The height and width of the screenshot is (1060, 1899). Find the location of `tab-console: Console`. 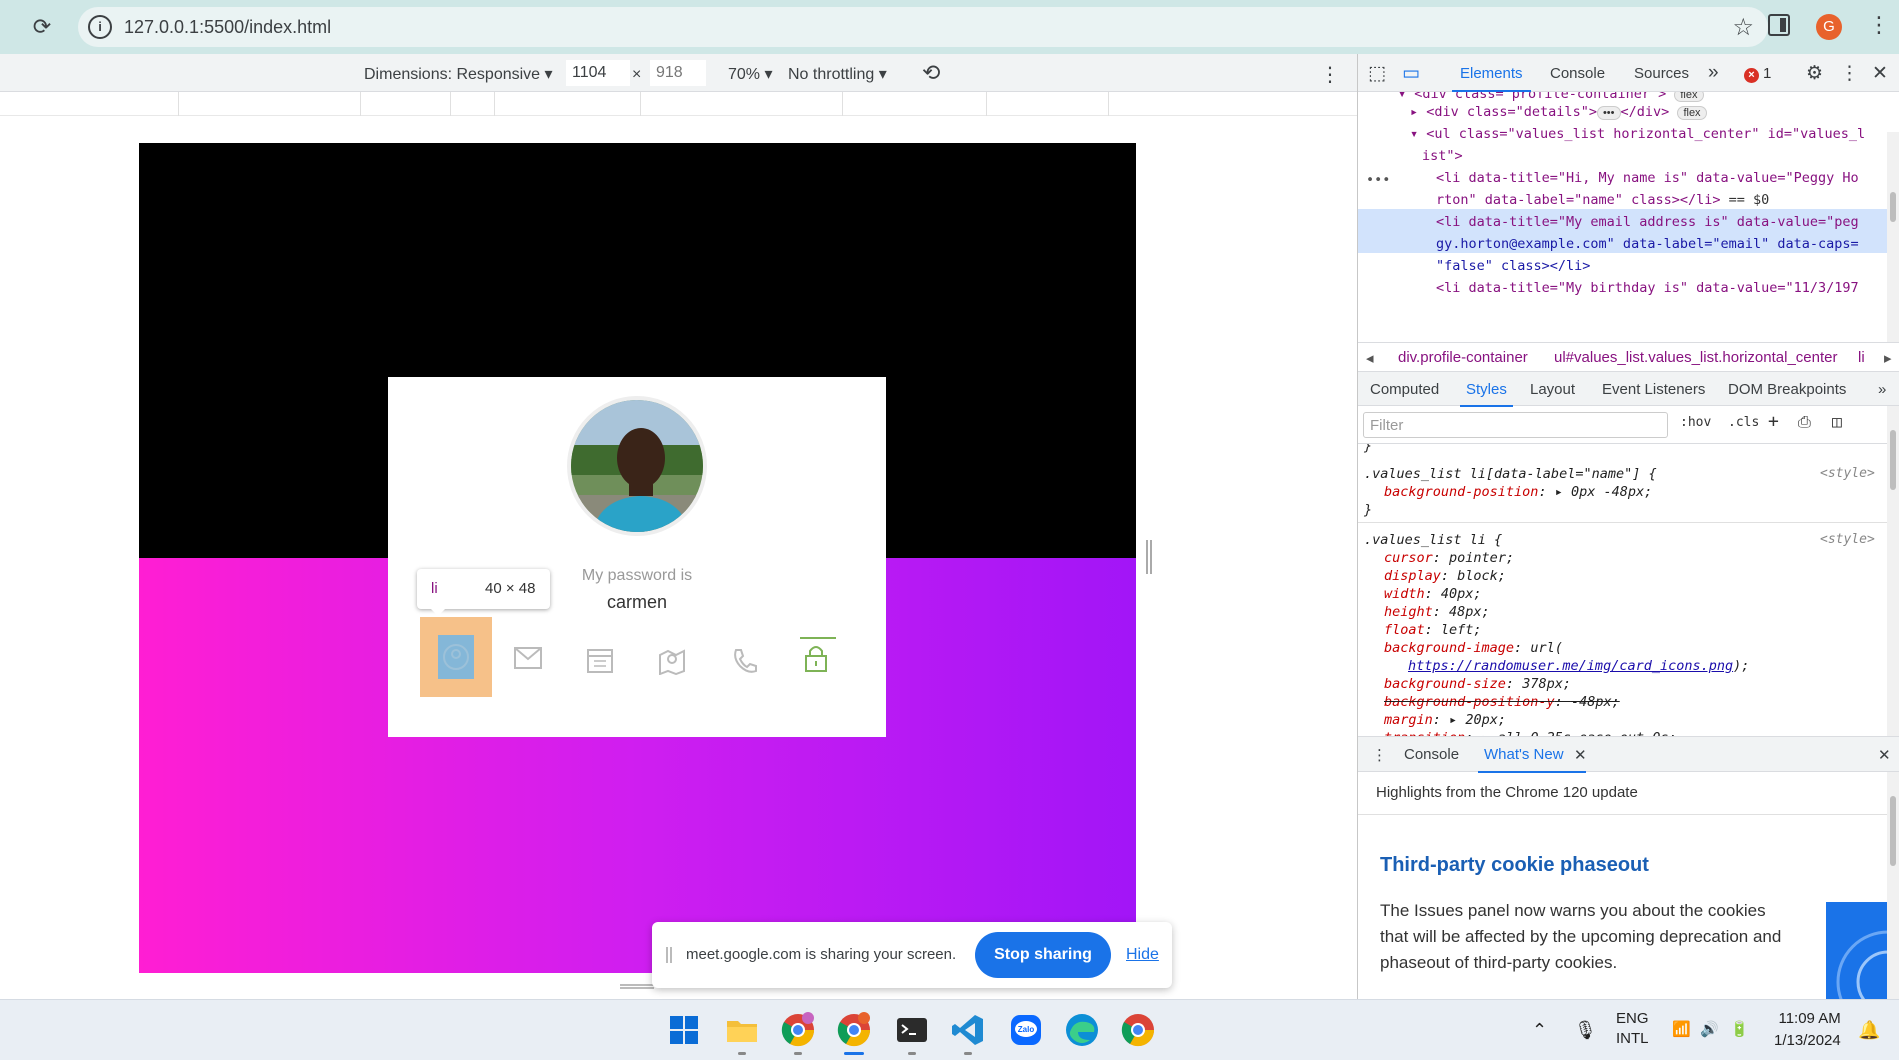

tab-console: Console is located at coordinates (1577, 73).